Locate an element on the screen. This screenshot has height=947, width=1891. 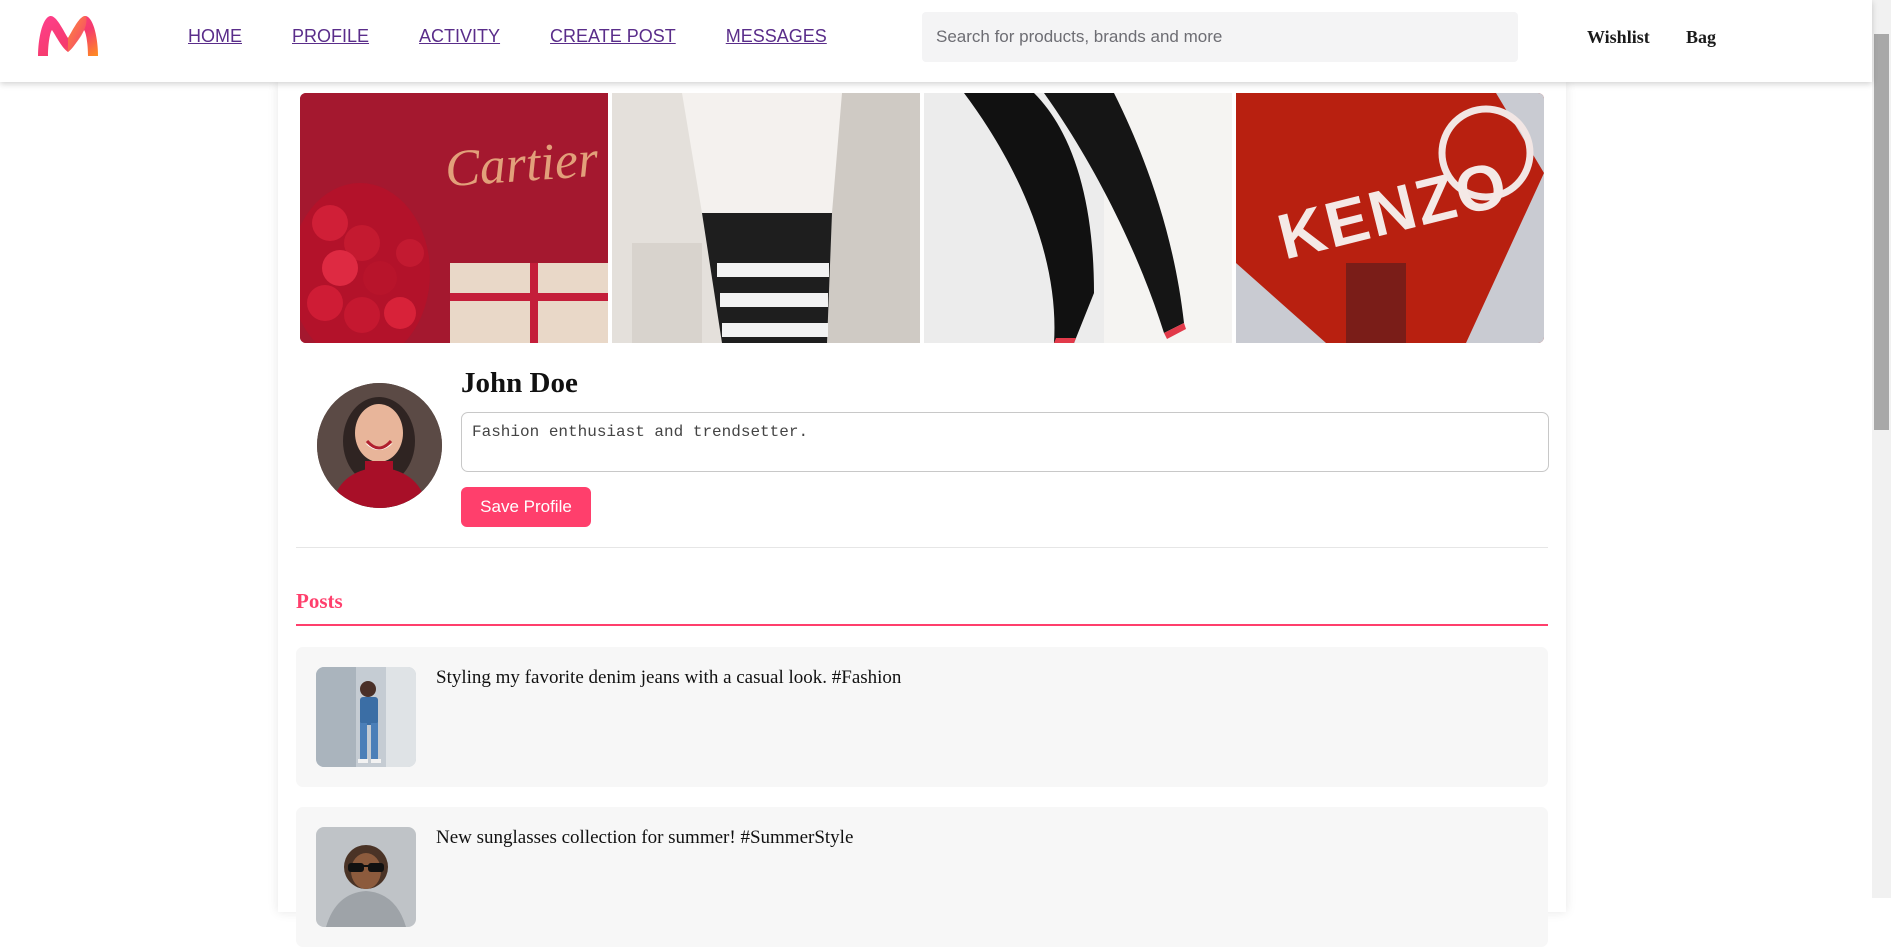
bio-textarea: Fashion enthusiast and trendsetter. is located at coordinates (1005, 442).